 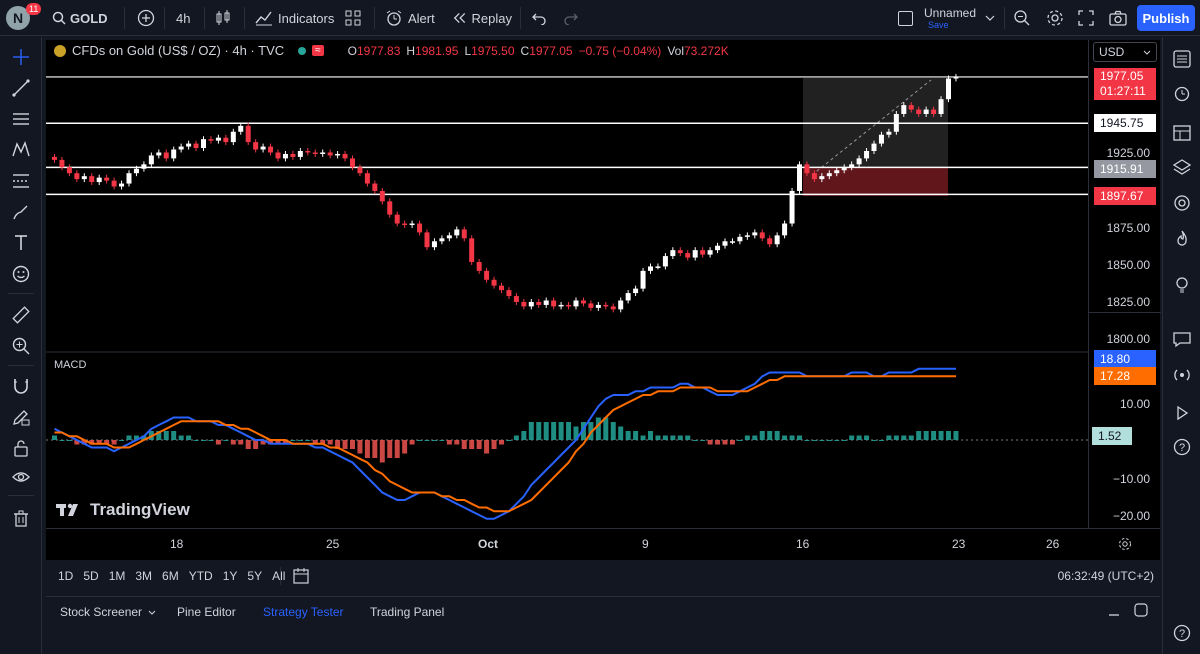 I want to click on pattern-tool, so click(x=21, y=150).